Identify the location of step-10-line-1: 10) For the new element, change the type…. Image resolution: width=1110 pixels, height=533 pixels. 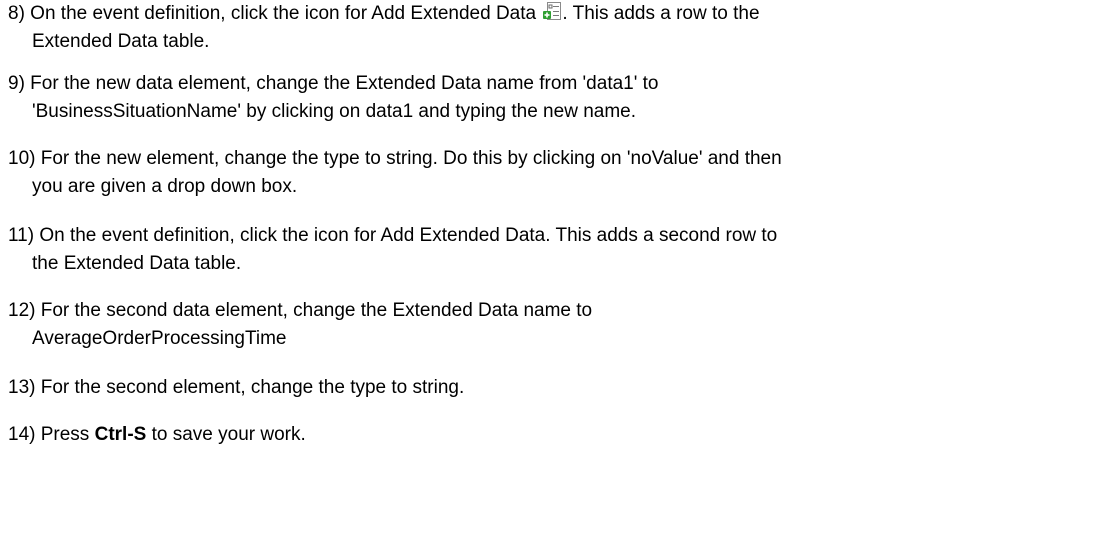
(395, 158).